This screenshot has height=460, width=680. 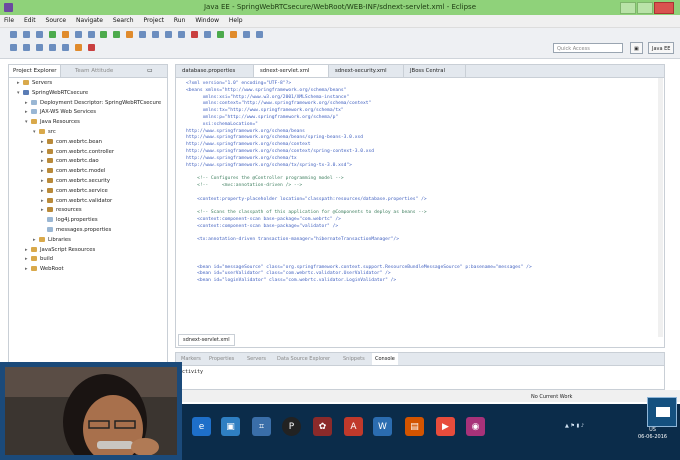 What do you see at coordinates (322, 426) in the screenshot?
I see `app-seal-icon: ✿` at bounding box center [322, 426].